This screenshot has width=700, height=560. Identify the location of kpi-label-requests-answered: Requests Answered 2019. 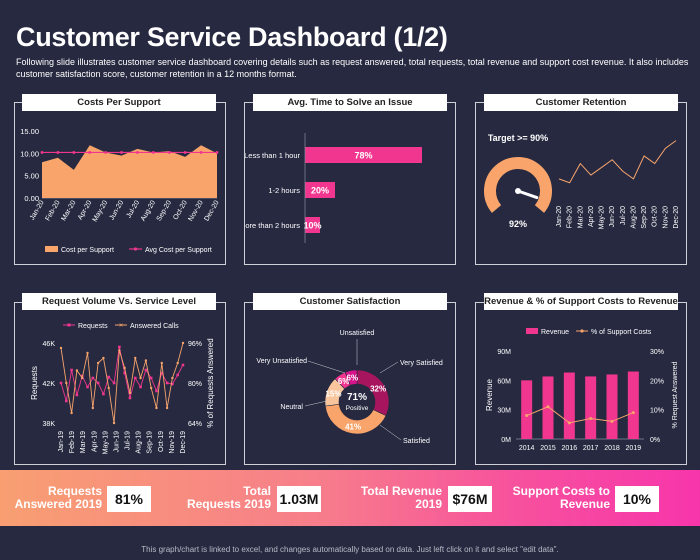
(56, 498).